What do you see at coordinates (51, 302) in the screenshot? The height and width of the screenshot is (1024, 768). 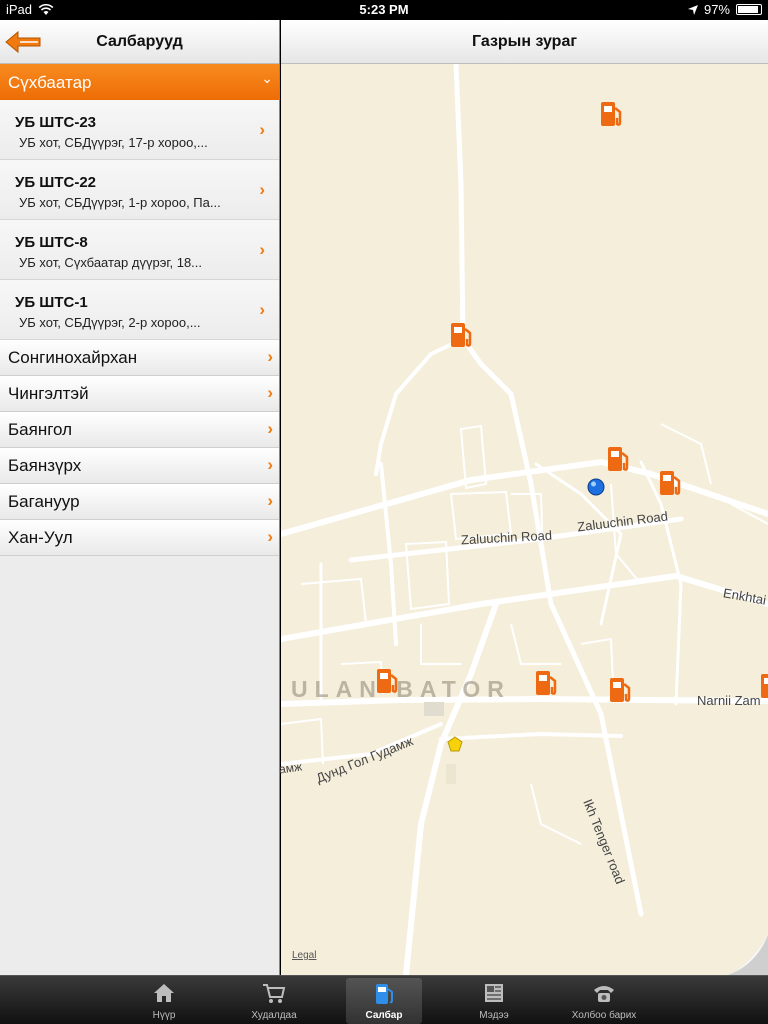 I see `station-name: УБ ШТС-1` at bounding box center [51, 302].